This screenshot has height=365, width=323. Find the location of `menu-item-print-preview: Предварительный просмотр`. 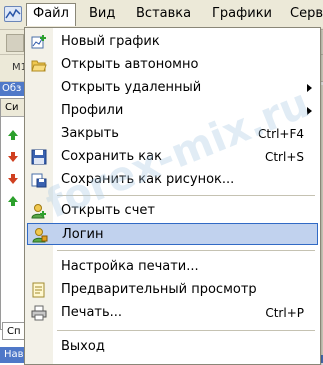

menu-item-print-preview: Предварительный просмотр is located at coordinates (172, 290).